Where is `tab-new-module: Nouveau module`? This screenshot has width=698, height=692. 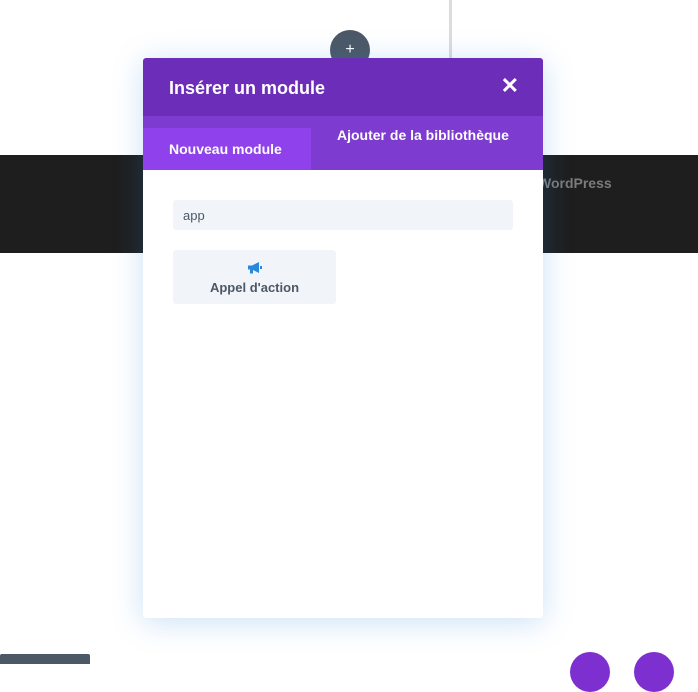 tab-new-module: Nouveau module is located at coordinates (227, 149).